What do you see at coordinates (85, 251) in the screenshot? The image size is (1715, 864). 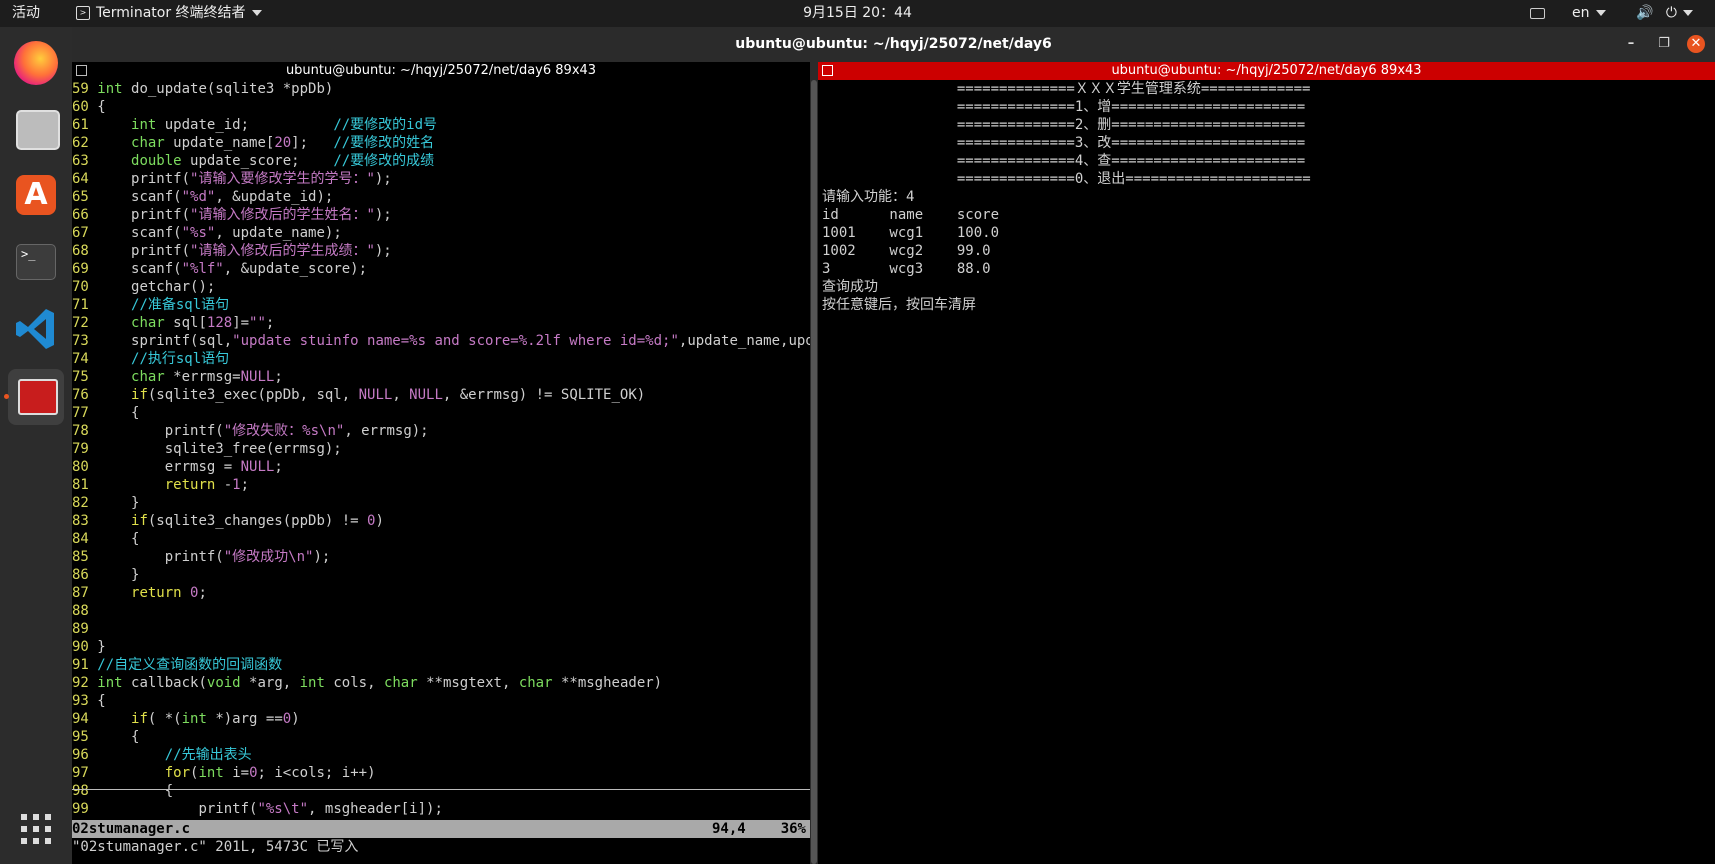 I see `line-number: 68` at bounding box center [85, 251].